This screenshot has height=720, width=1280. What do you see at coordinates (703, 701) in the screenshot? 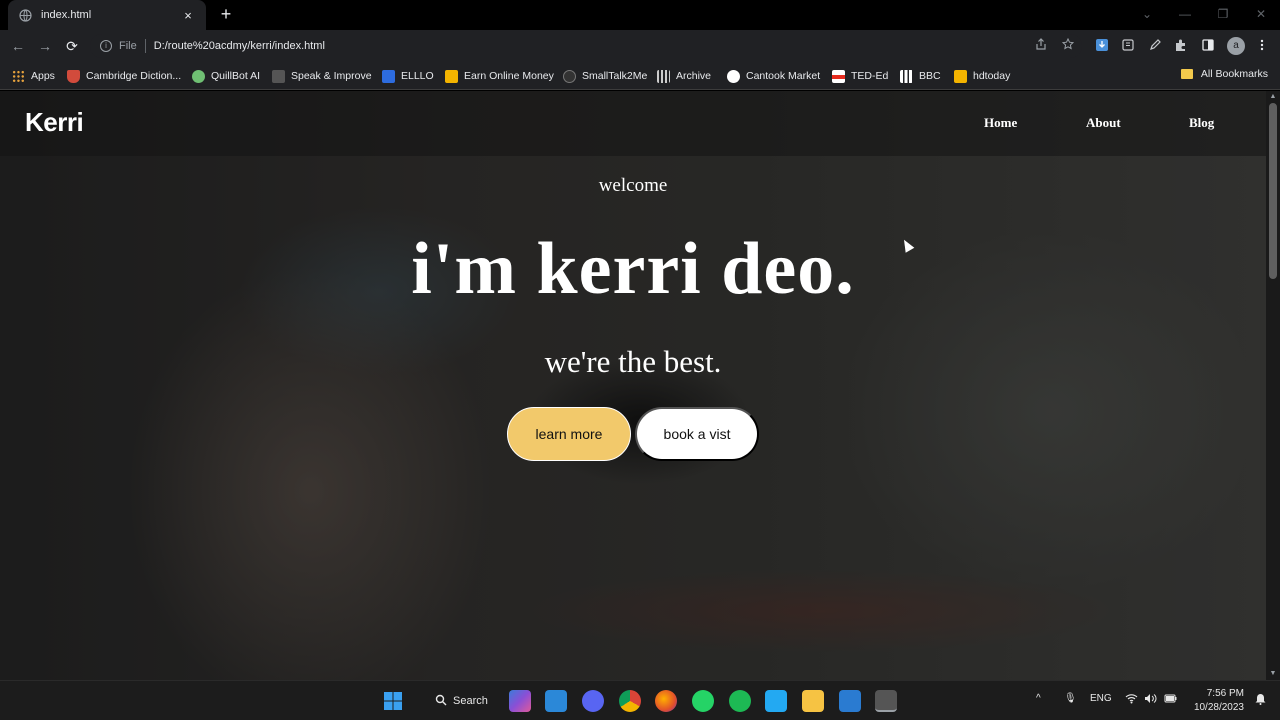
I see `whatsapp-icon` at bounding box center [703, 701].